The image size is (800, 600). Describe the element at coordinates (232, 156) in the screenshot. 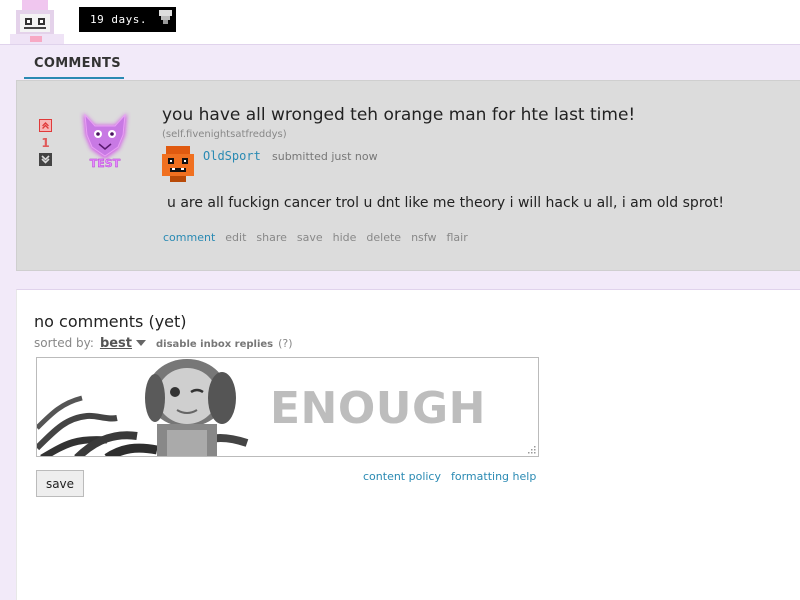

I see `author-link: OldSport` at that location.